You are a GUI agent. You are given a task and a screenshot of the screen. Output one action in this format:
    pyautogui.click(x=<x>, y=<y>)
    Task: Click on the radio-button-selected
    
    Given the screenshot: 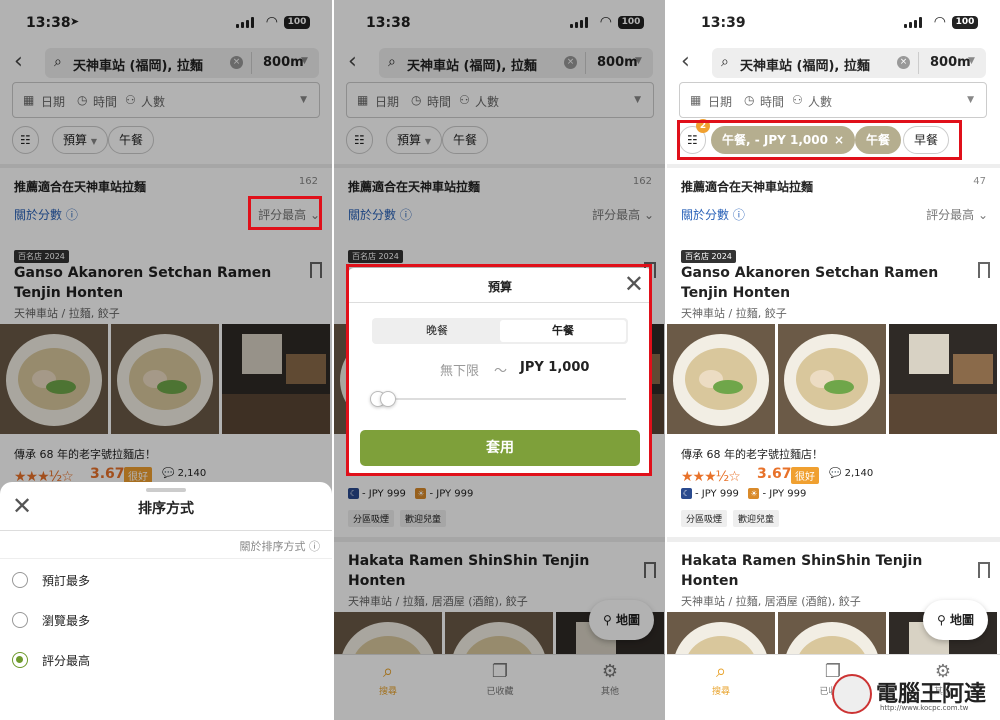 What is the action you would take?
    pyautogui.click(x=20, y=660)
    